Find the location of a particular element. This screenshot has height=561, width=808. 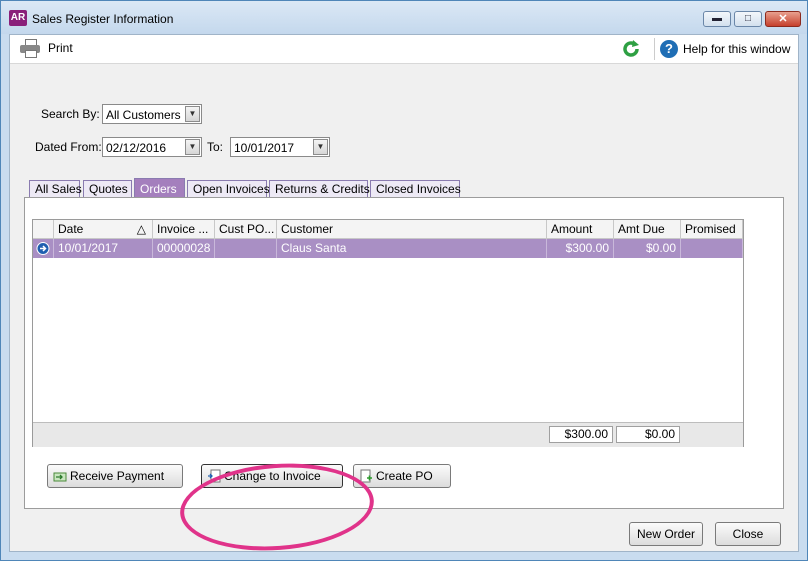

print-label: Print is located at coordinates (60, 48).